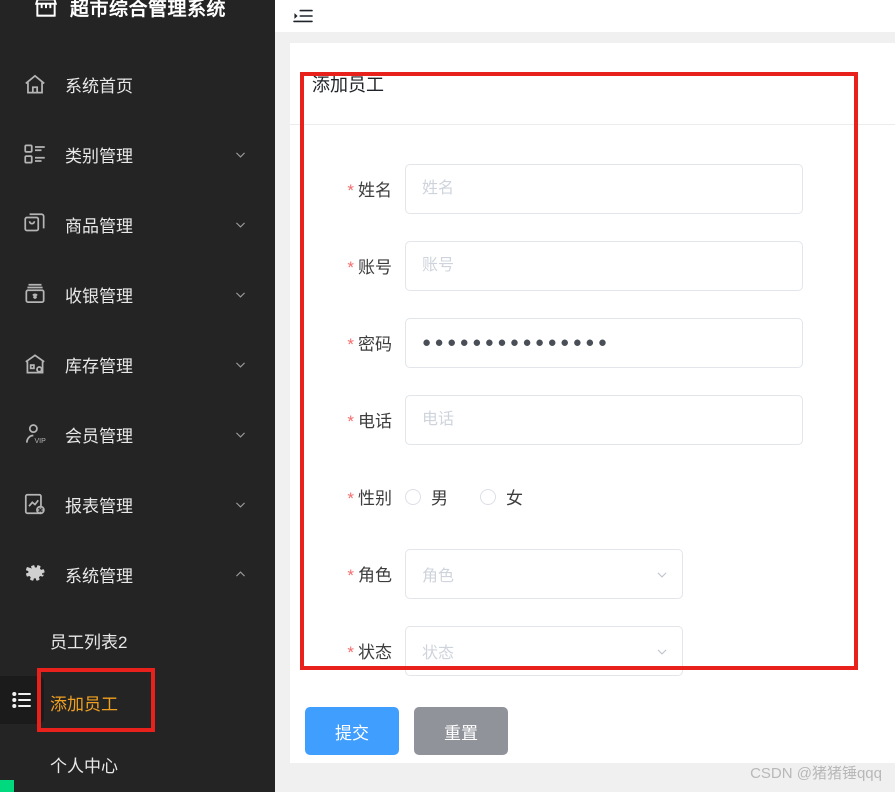  What do you see at coordinates (352, 731) in the screenshot?
I see `submit-button: 提交` at bounding box center [352, 731].